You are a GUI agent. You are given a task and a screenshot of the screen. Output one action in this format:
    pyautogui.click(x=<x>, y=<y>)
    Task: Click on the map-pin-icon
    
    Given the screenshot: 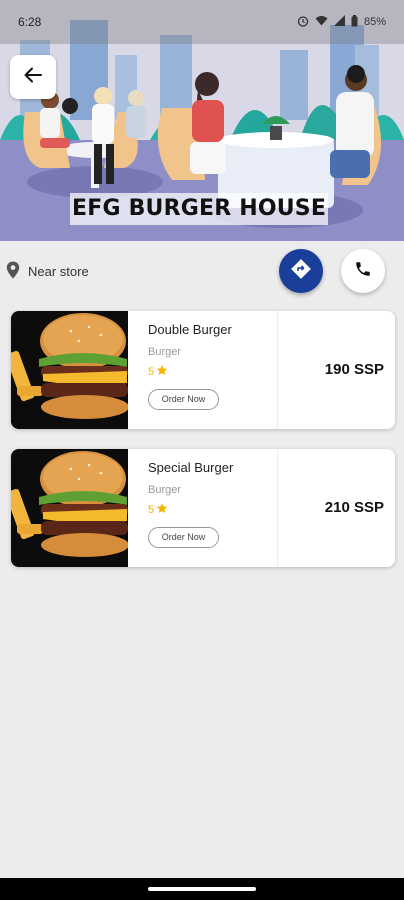 What is the action you would take?
    pyautogui.click(x=13, y=271)
    